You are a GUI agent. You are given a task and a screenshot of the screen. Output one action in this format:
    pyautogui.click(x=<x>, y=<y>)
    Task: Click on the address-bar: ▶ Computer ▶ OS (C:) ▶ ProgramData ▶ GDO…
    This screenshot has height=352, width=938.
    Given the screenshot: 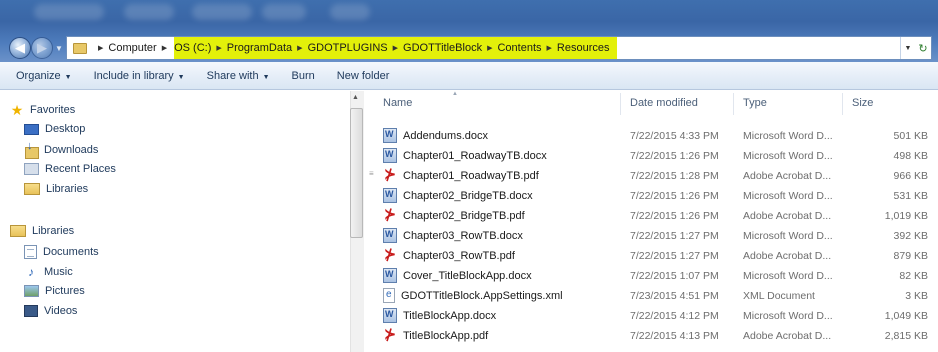 What is the action you would take?
    pyautogui.click(x=499, y=48)
    